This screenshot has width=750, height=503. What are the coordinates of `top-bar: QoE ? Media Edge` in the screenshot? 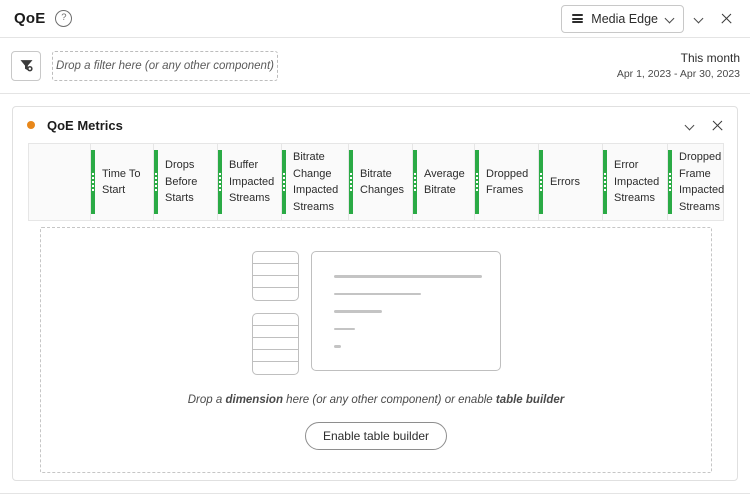 It's located at (375, 19).